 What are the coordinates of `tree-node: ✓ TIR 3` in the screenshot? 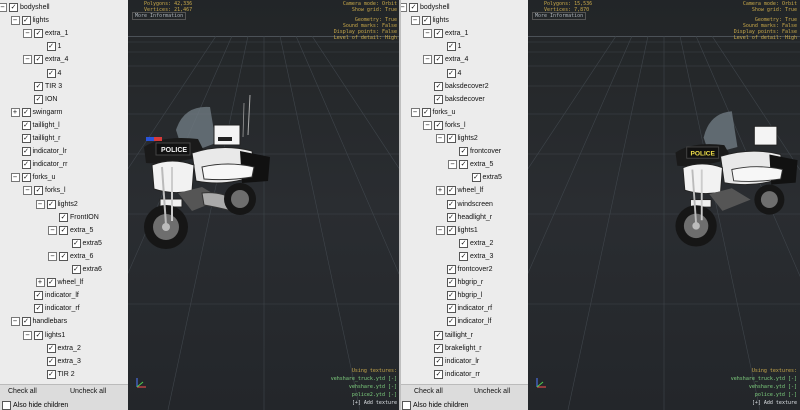 It's located at (48, 86).